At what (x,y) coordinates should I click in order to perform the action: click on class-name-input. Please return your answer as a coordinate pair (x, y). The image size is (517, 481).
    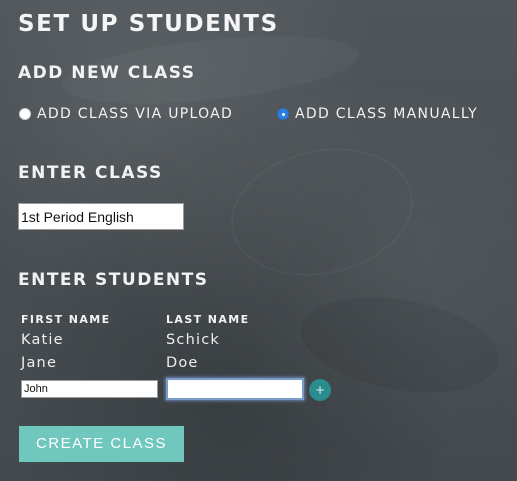
    Looking at the image, I should click on (101, 216).